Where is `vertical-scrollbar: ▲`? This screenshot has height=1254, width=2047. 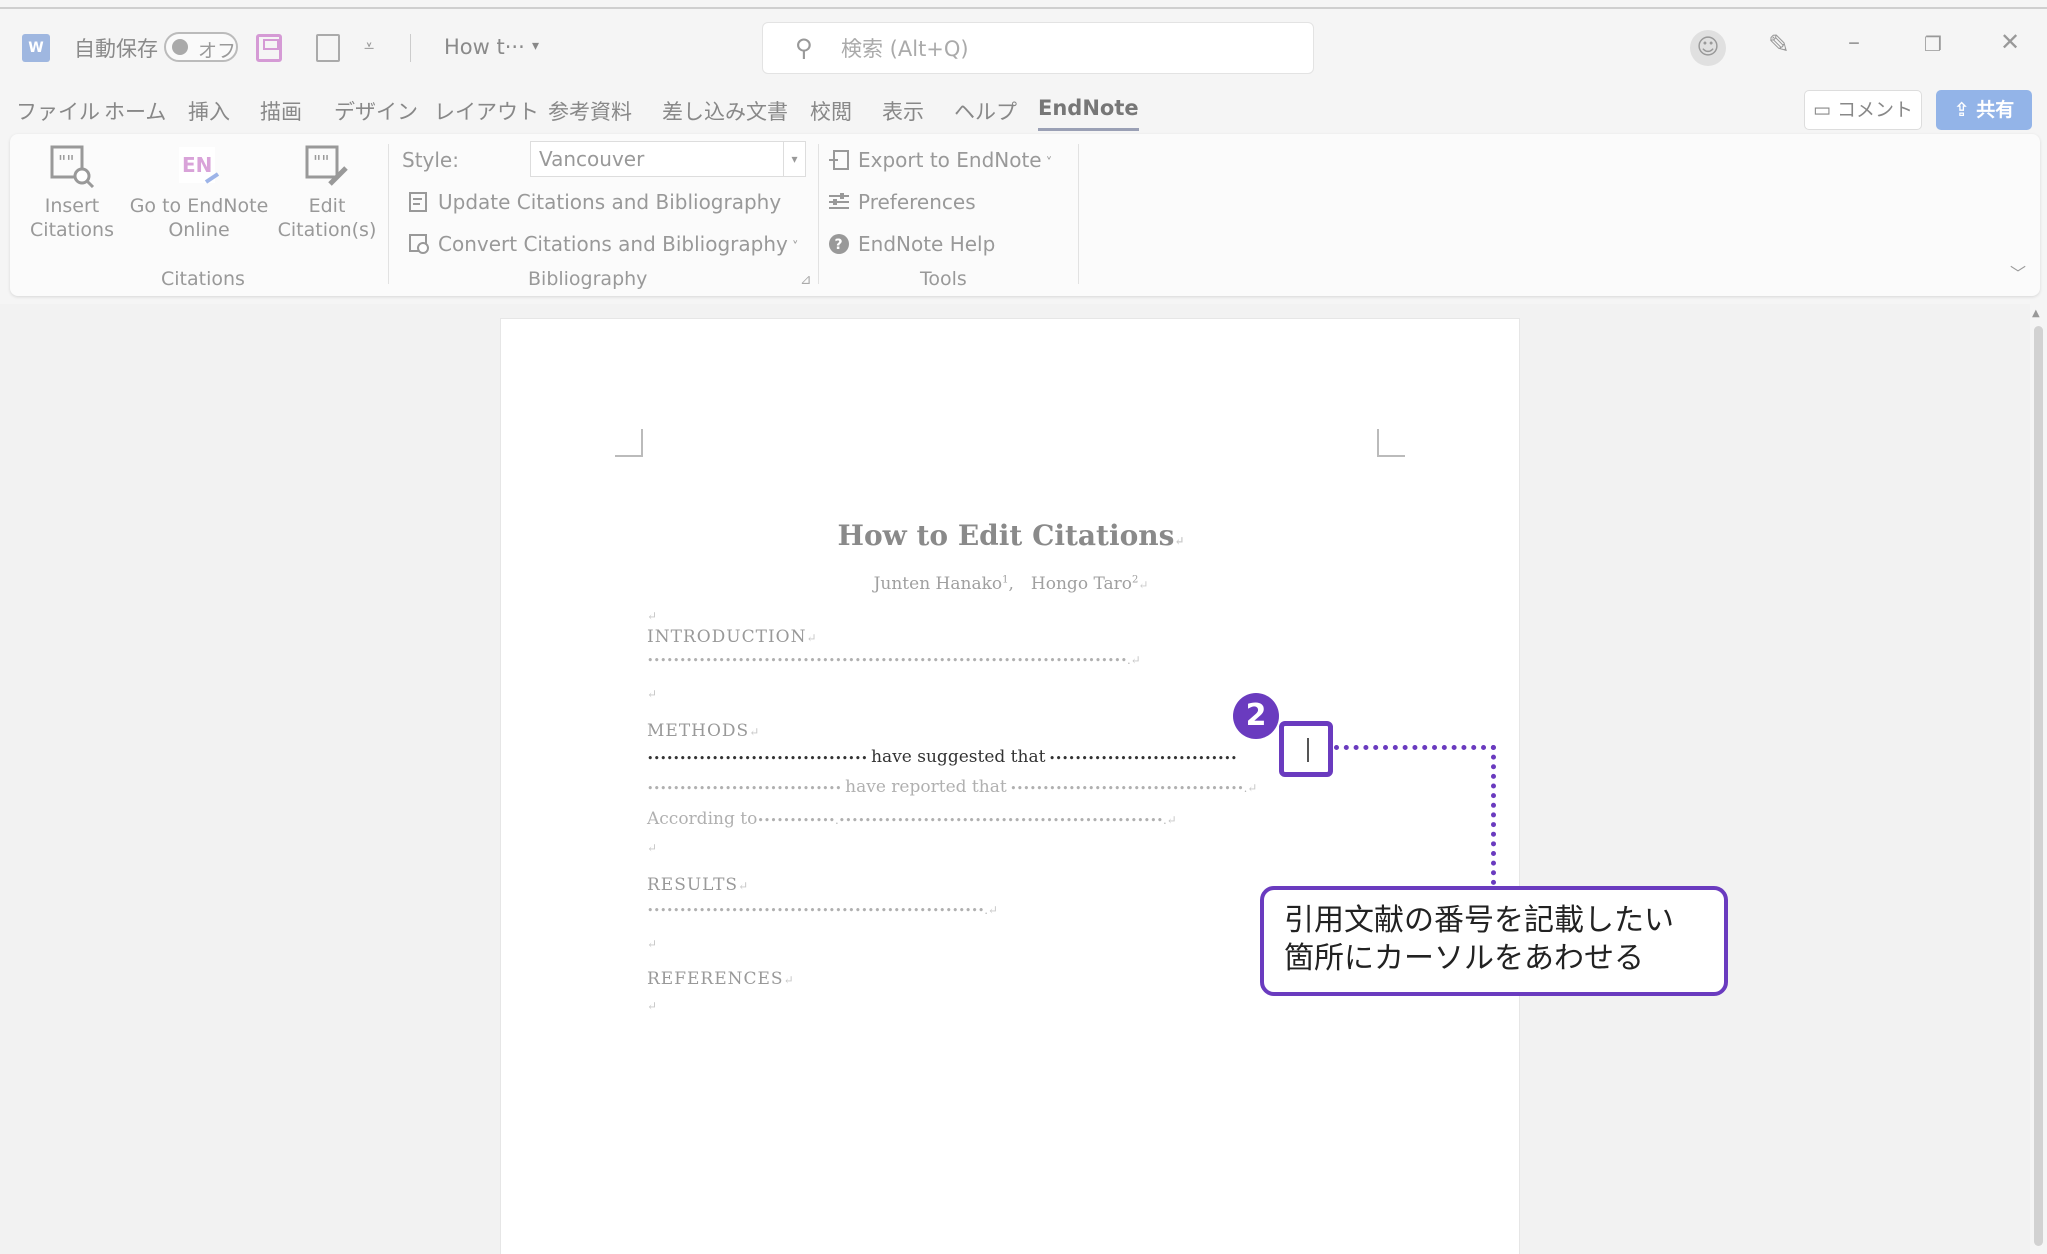 vertical-scrollbar: ▲ is located at coordinates (2038, 779).